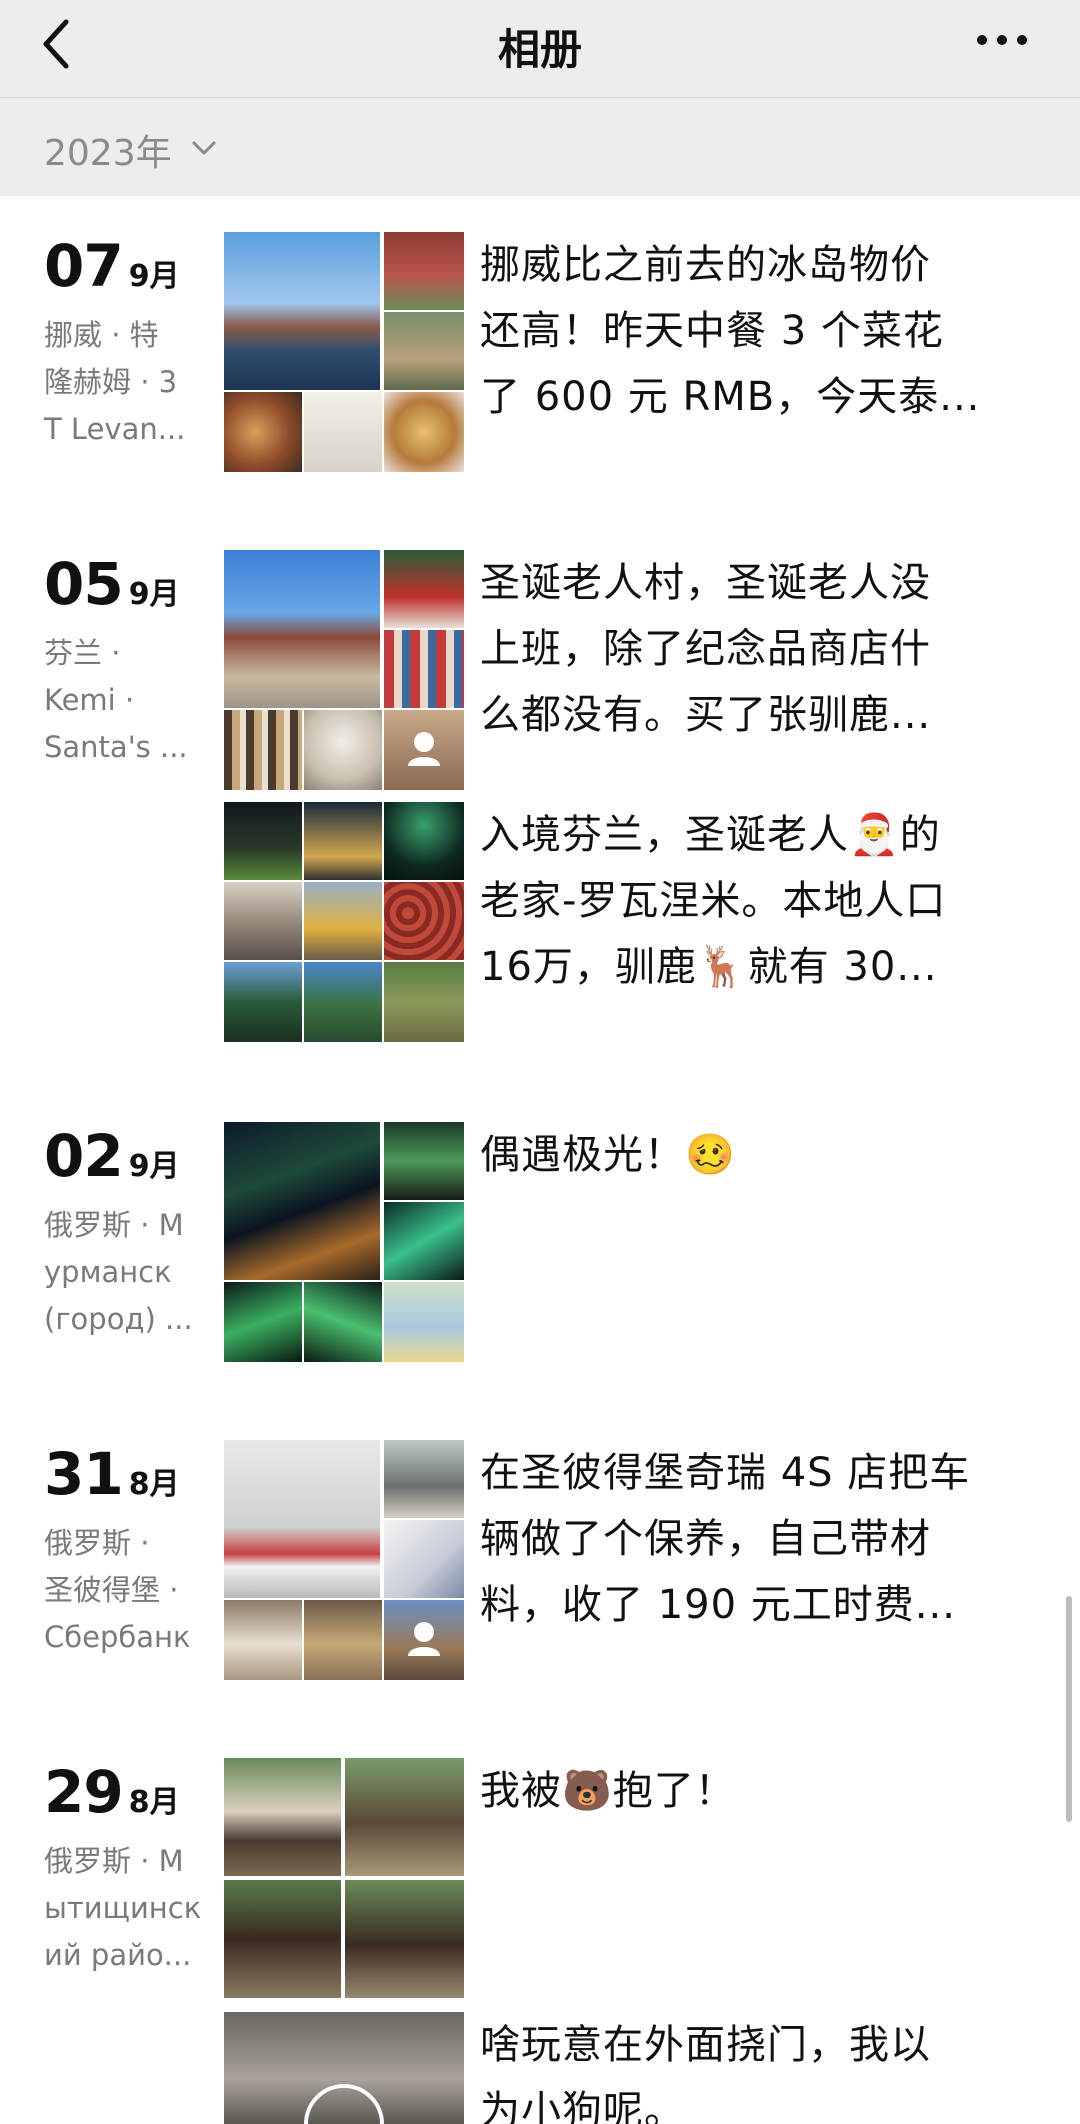 The width and height of the screenshot is (1080, 2124). I want to click on date-day: 07, so click(84, 266).